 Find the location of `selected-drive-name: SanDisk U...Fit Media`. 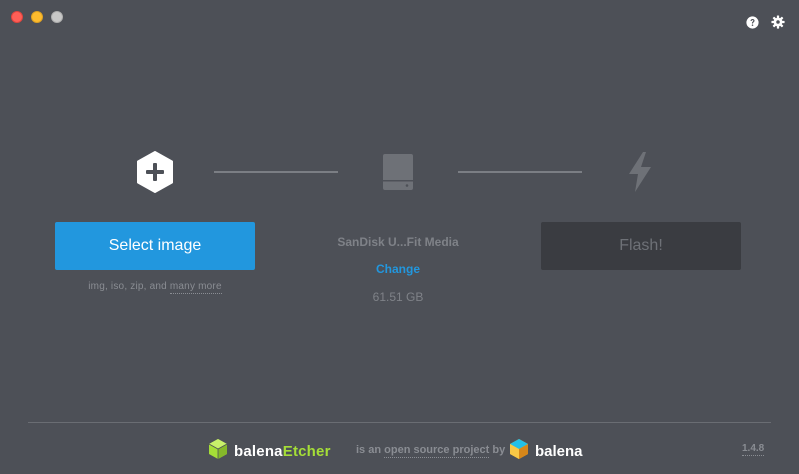

selected-drive-name: SanDisk U...Fit Media is located at coordinates (398, 242).